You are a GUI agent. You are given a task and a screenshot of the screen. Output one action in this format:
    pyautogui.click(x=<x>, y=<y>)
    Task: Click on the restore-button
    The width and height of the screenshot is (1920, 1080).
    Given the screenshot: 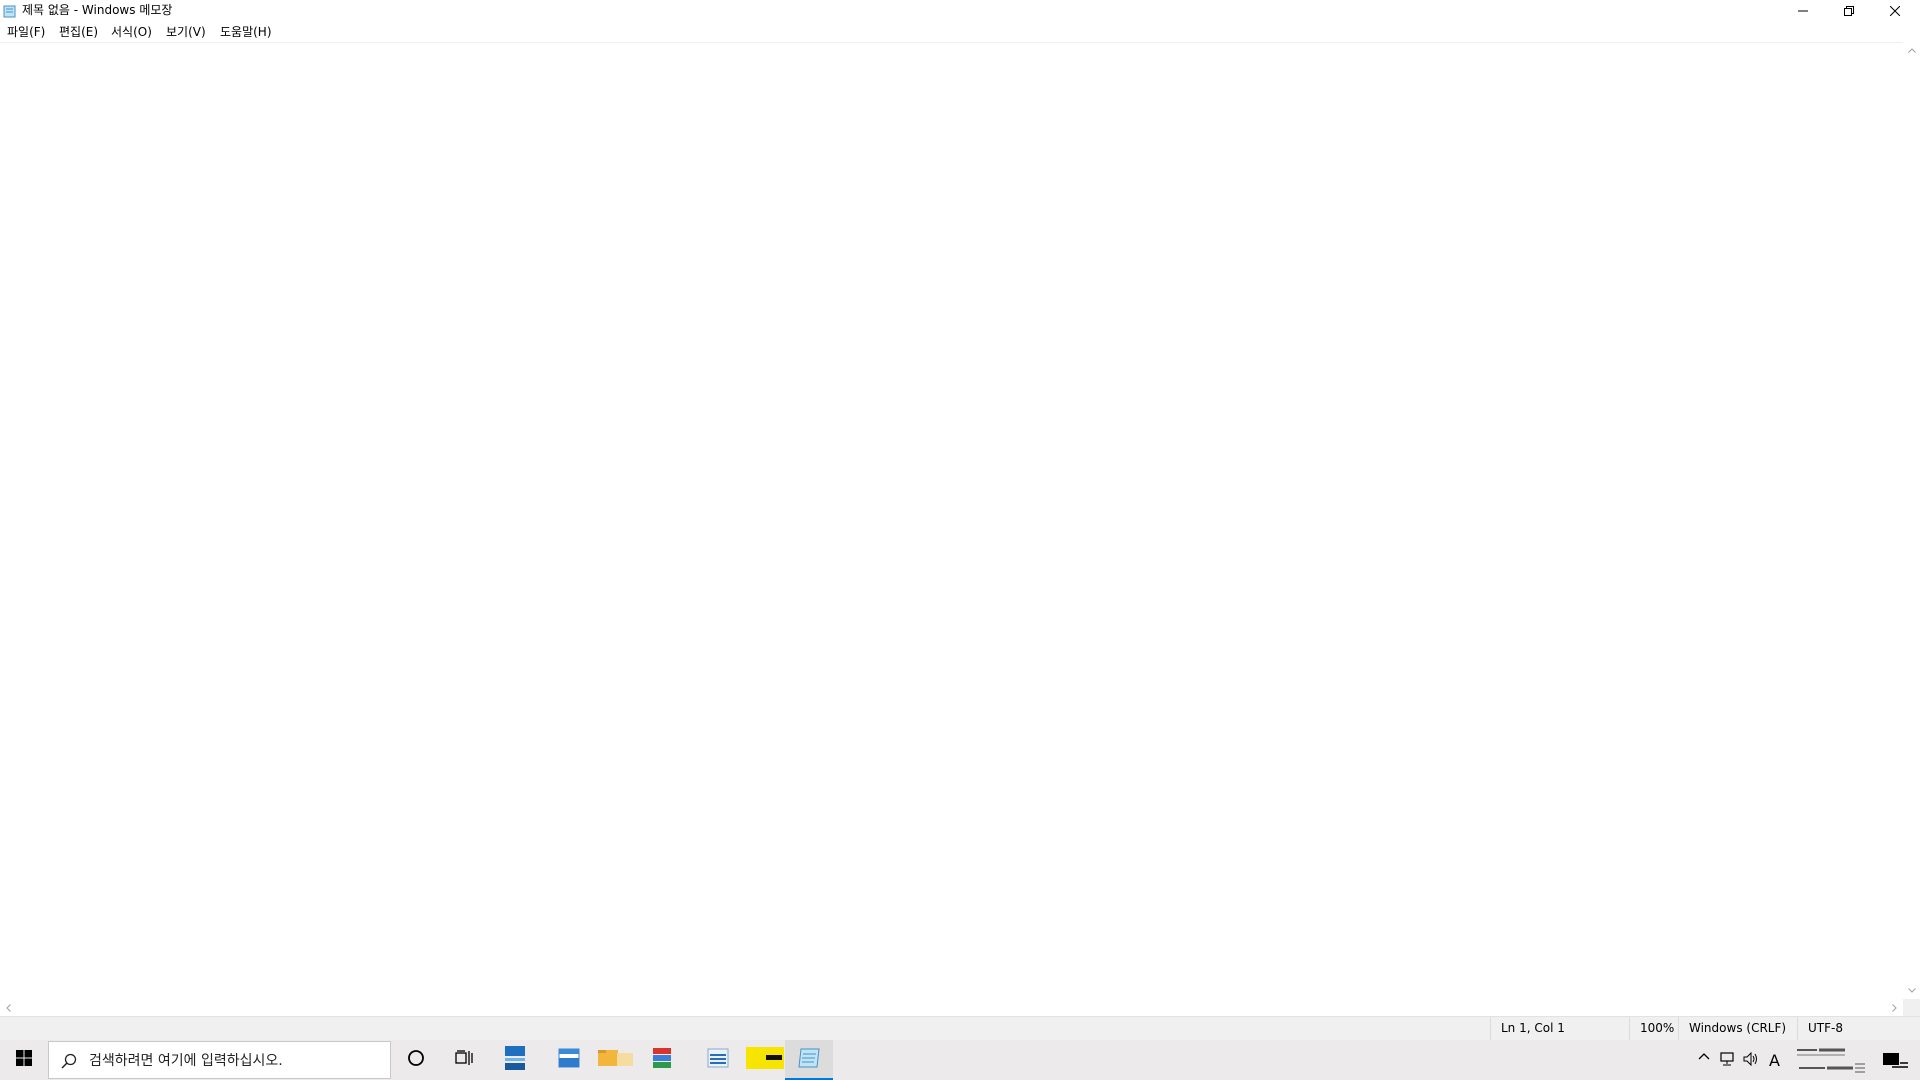 What is the action you would take?
    pyautogui.click(x=1849, y=11)
    